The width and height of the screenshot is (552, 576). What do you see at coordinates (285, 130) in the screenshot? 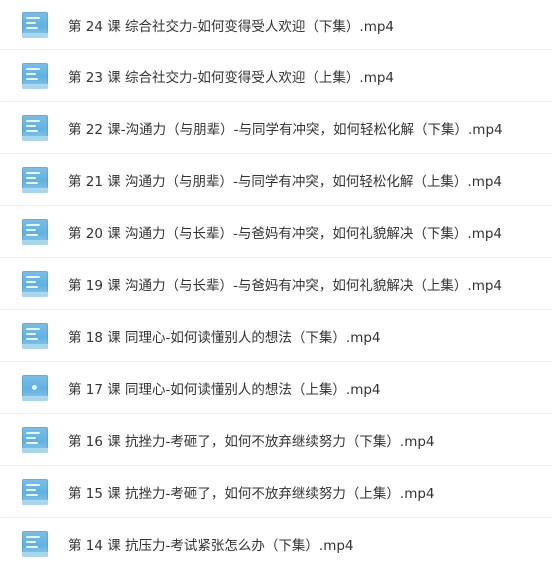
I see `file-name: 第 22 课-沟通力（与朋辈）-与同学有冲突，如何轻松化解（下集）.mp4` at bounding box center [285, 130].